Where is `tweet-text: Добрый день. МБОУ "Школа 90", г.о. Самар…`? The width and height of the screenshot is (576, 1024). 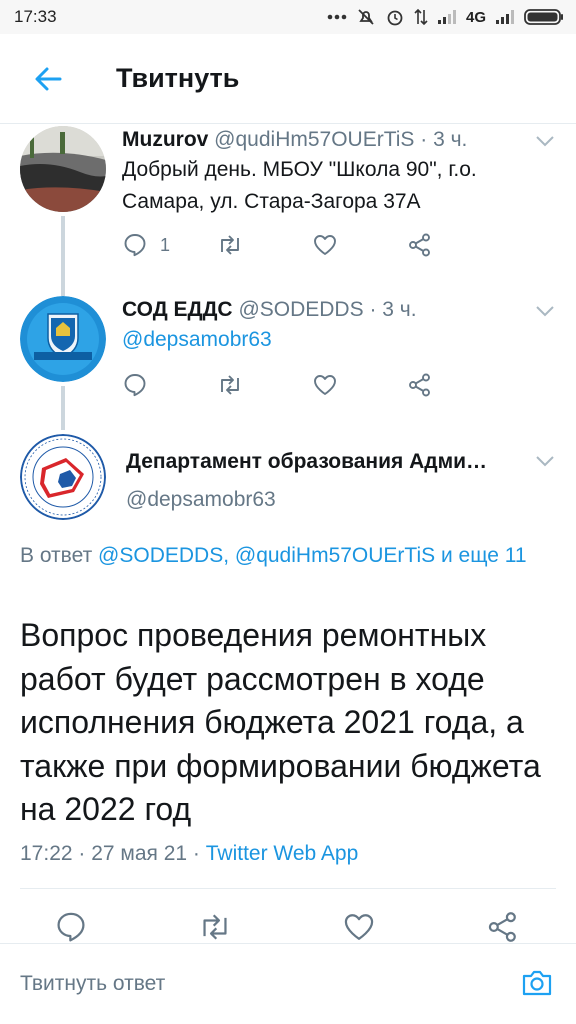 tweet-text: Добрый день. МБОУ "Школа 90", г.о. Самар… is located at coordinates (299, 185).